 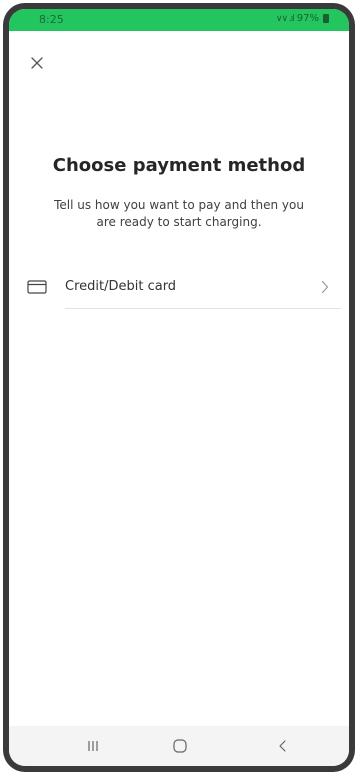 I want to click on back-button, so click(x=283, y=746).